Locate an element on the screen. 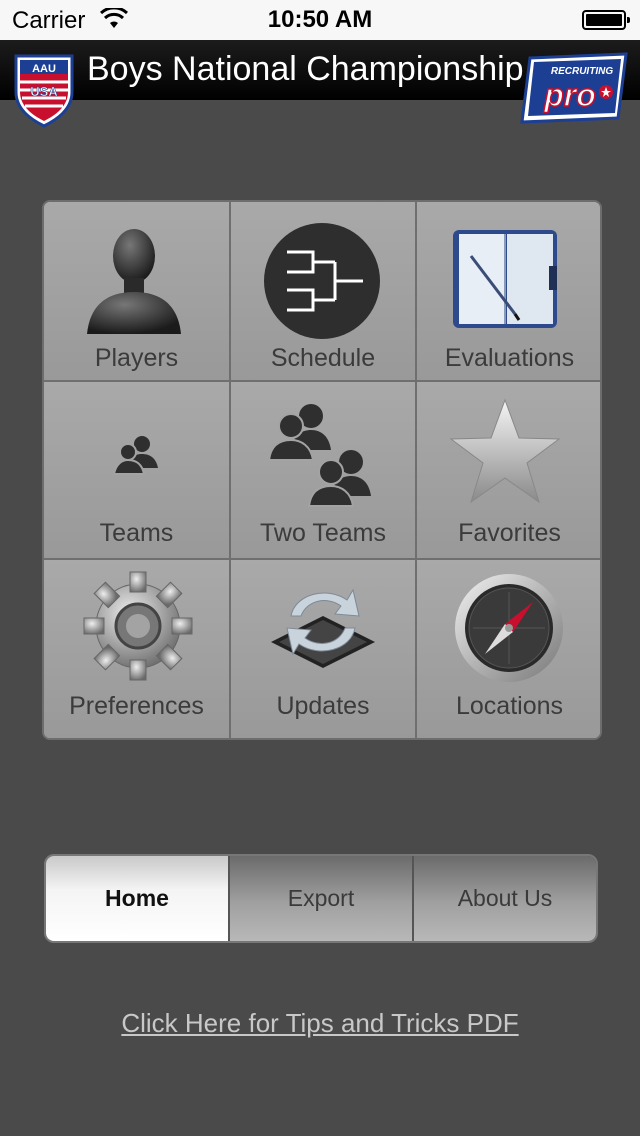 Image resolution: width=640 pixels, height=1136 pixels. menu-item-schedule: Schedule is located at coordinates (324, 292).